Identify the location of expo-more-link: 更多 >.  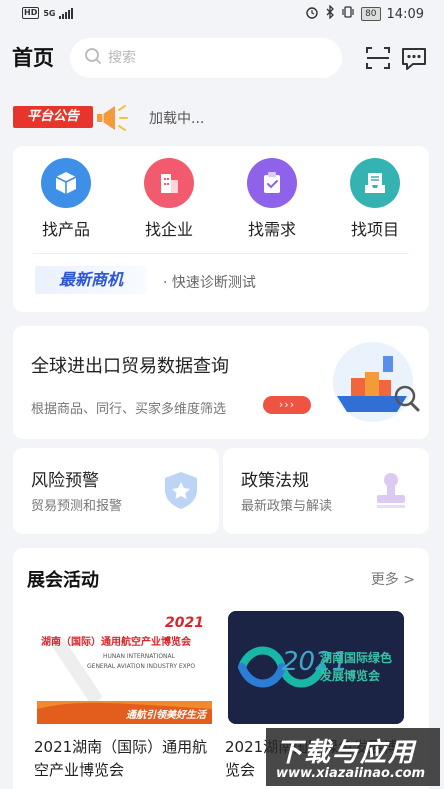
(393, 579).